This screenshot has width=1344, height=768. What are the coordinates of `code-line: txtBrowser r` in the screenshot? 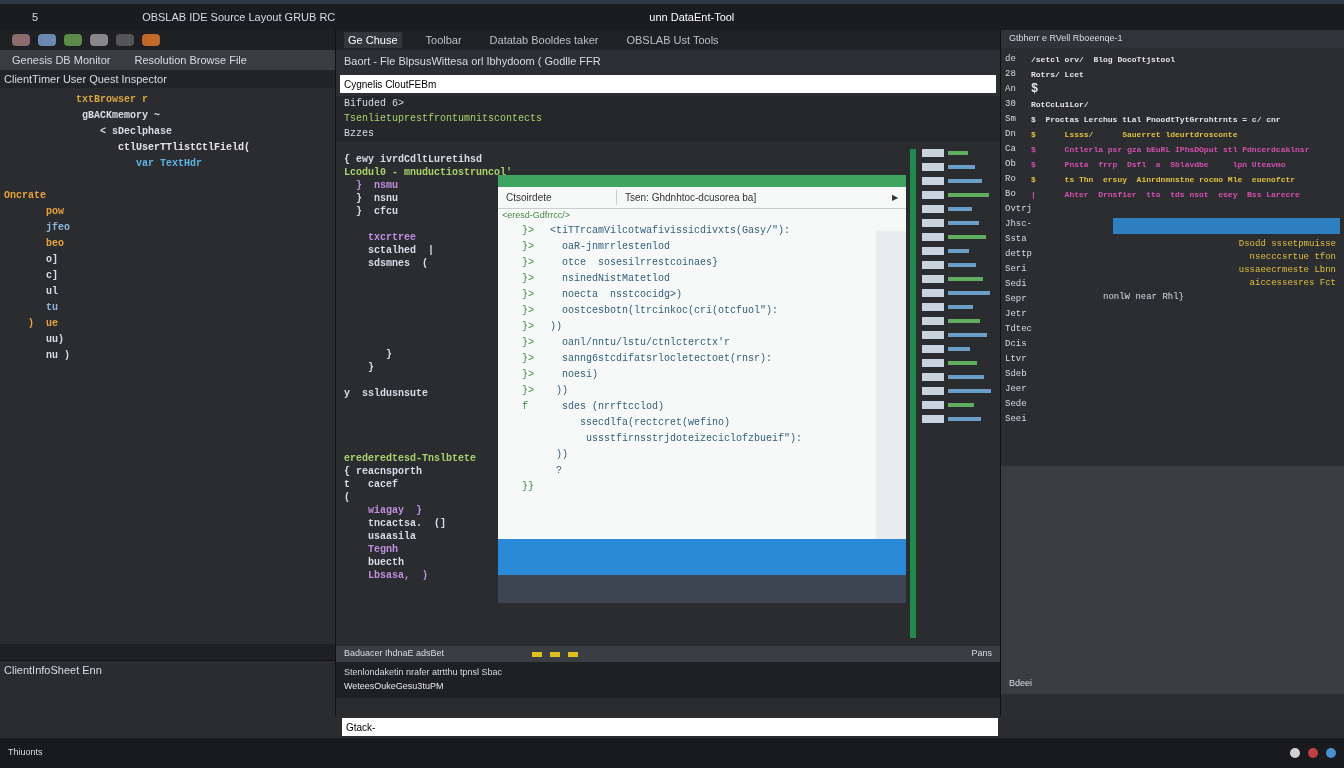 It's located at (112, 99).